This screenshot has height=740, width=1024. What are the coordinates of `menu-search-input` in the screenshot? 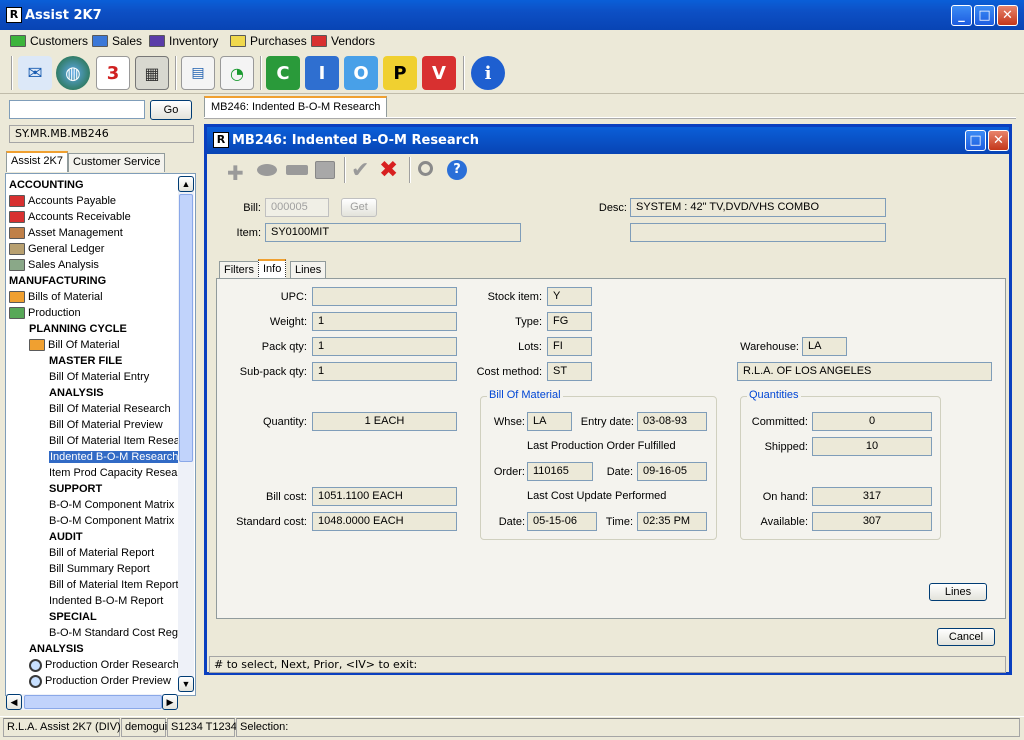 It's located at (77, 109).